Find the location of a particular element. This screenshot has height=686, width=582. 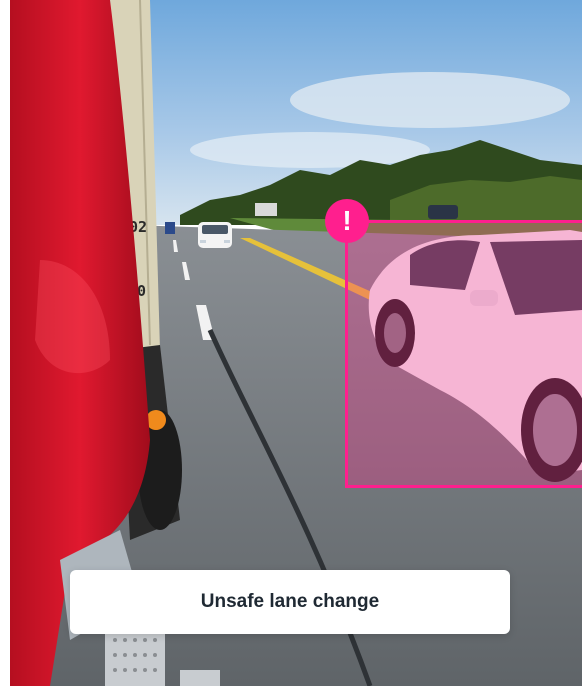

event-caption-card: Unsafe lane change is located at coordinates (290, 602).